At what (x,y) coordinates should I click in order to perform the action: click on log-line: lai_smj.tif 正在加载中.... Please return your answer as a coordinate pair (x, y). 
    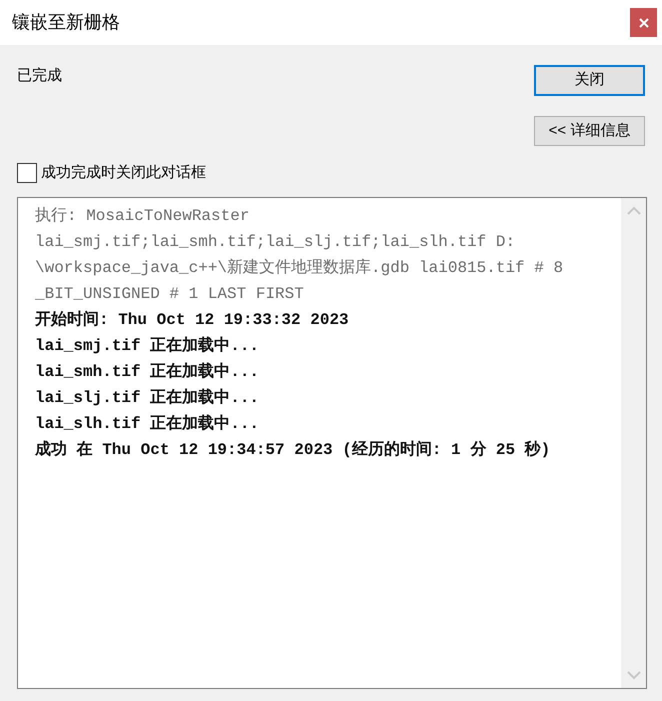
    Looking at the image, I should click on (147, 346).